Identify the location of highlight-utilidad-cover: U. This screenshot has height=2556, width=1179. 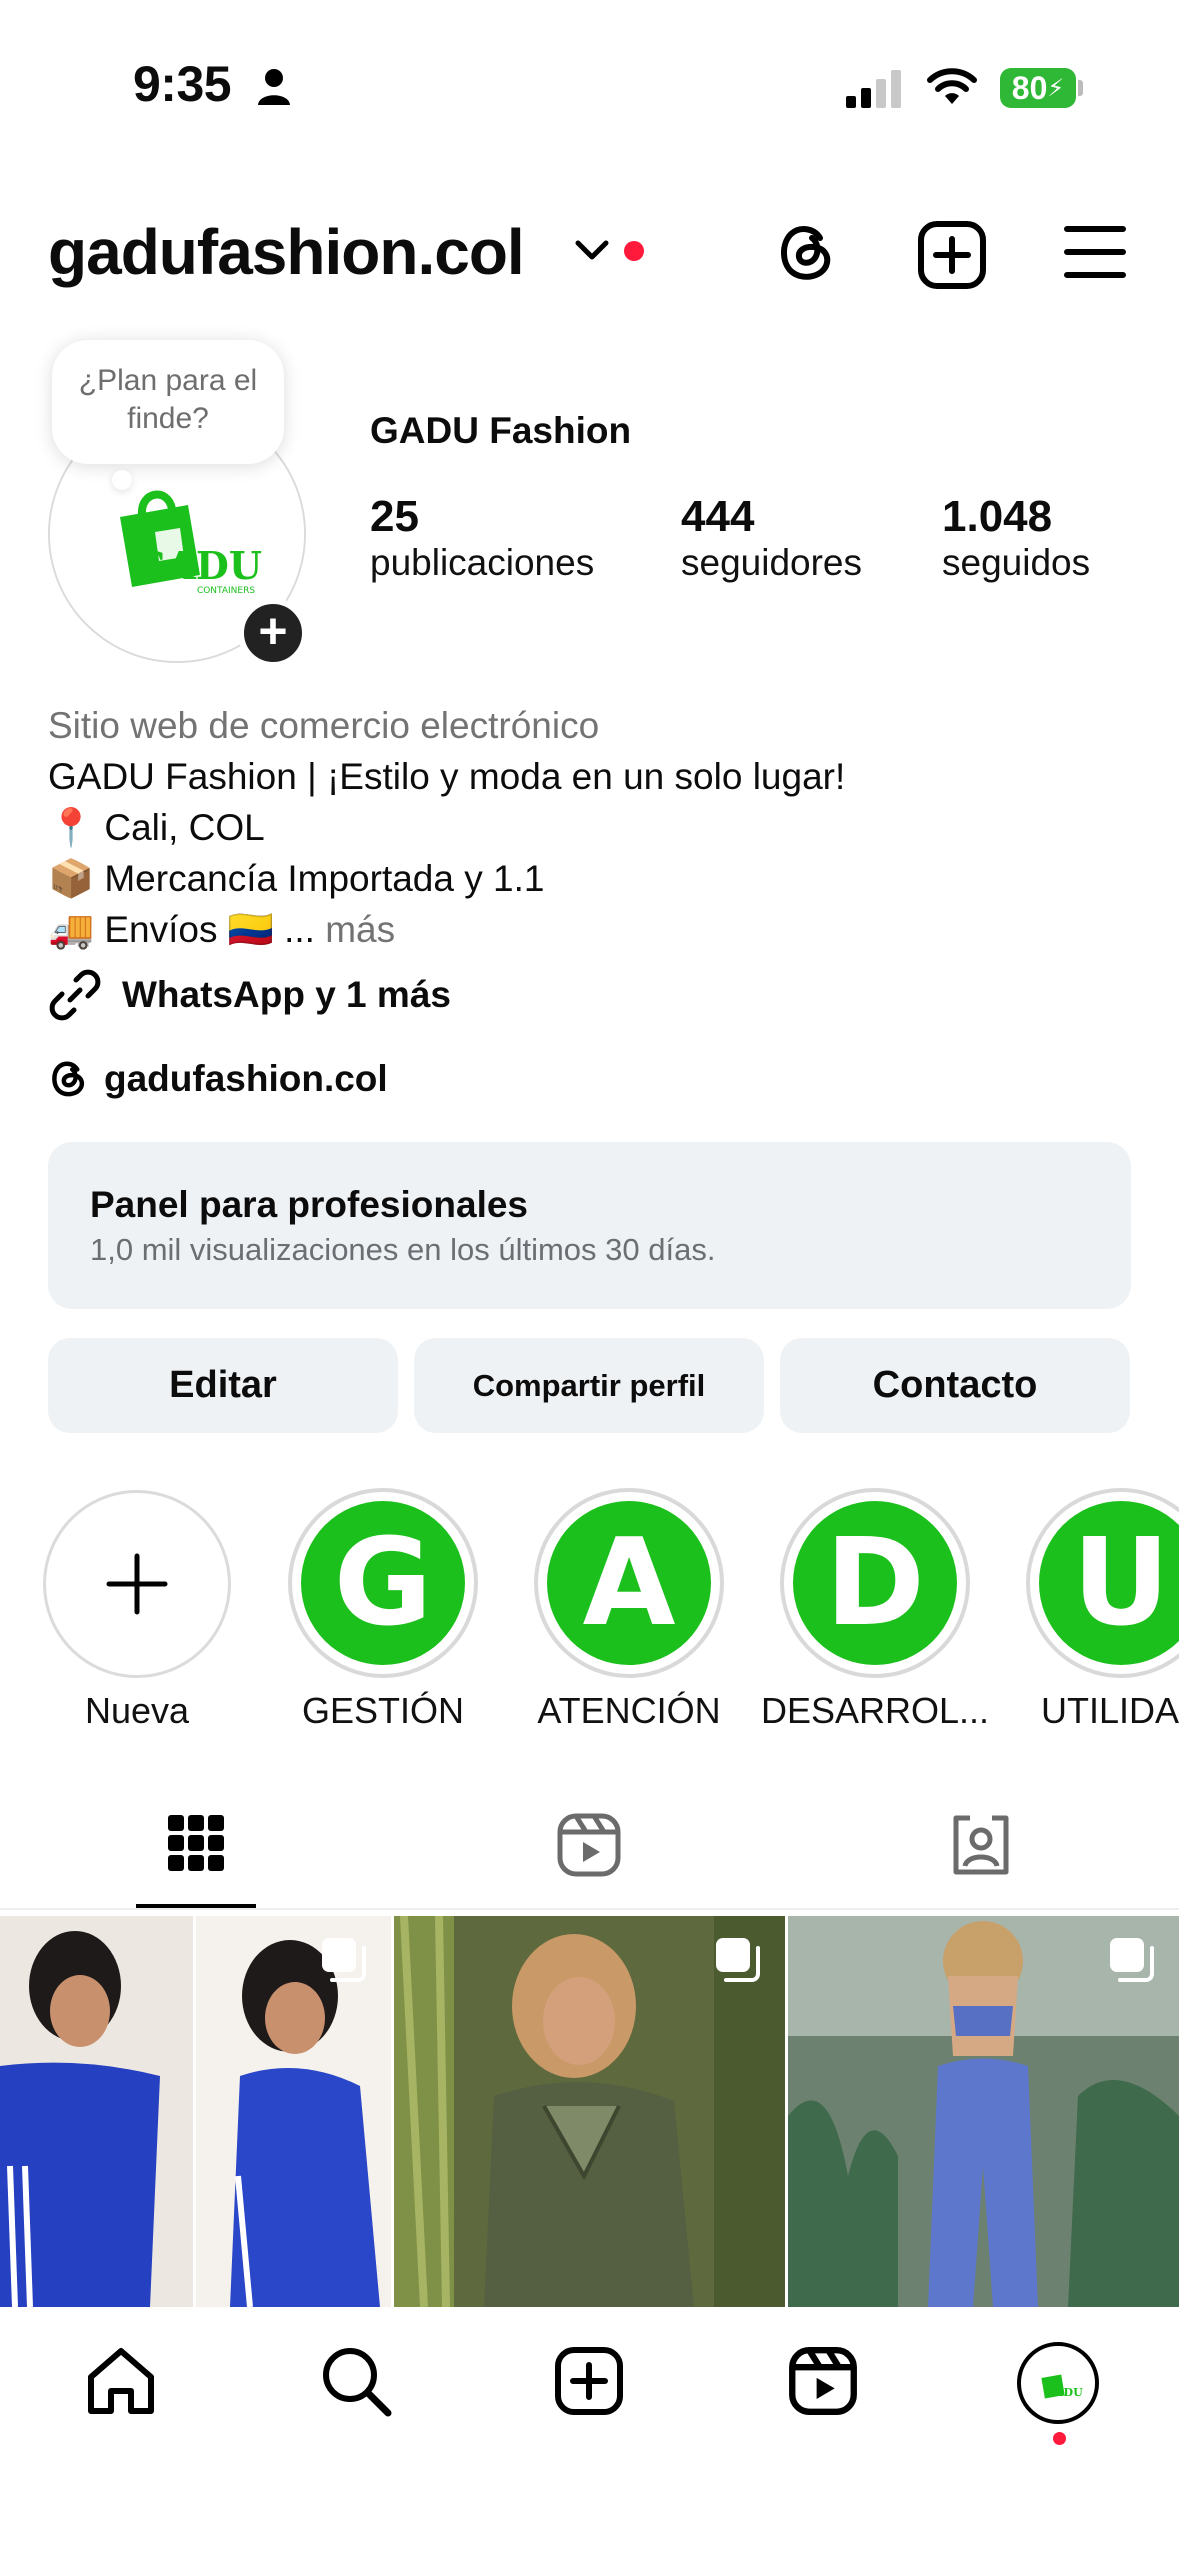
(1109, 1583).